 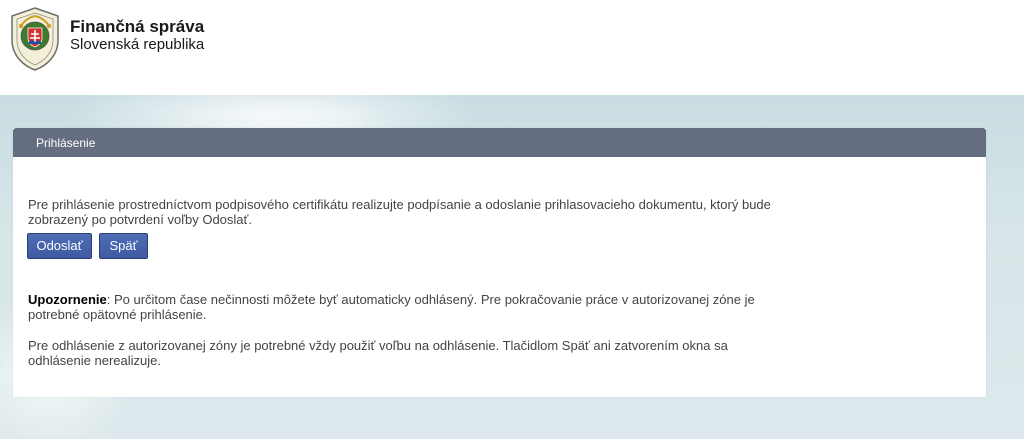 What do you see at coordinates (66, 143) in the screenshot?
I see `panel-title: Prihlásenie` at bounding box center [66, 143].